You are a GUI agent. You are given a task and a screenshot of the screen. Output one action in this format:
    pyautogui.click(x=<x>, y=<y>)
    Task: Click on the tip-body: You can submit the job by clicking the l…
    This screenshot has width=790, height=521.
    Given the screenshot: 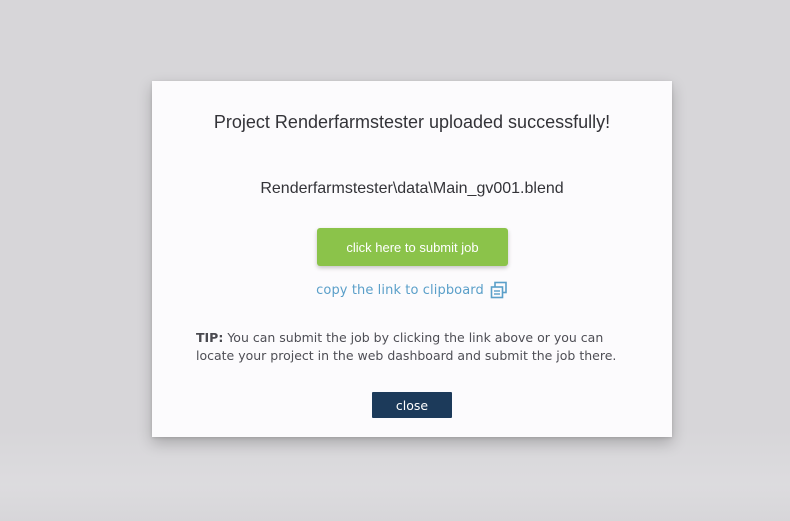 What is the action you would take?
    pyautogui.click(x=406, y=346)
    